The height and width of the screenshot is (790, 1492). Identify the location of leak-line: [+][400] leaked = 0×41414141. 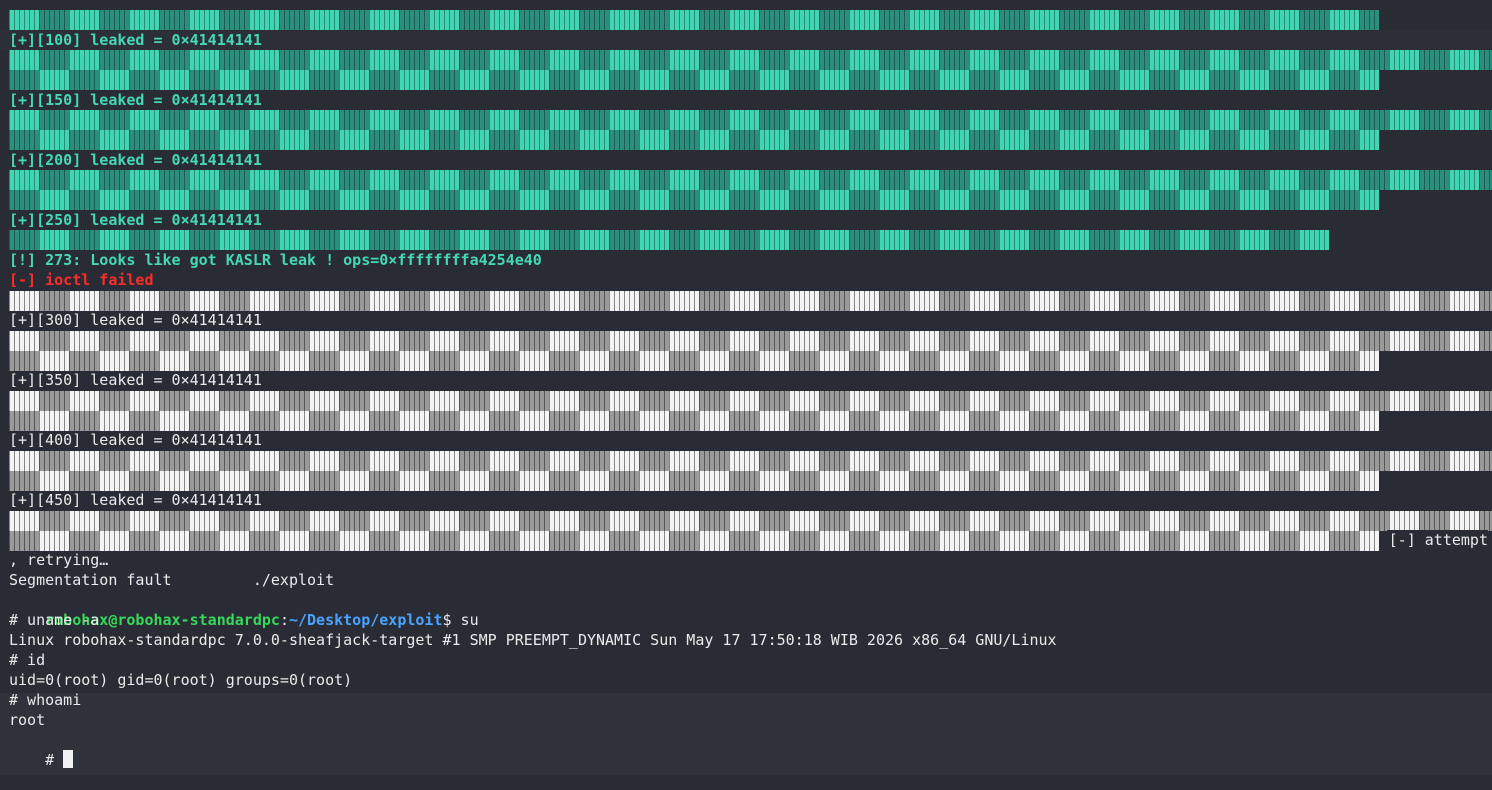
(135, 440).